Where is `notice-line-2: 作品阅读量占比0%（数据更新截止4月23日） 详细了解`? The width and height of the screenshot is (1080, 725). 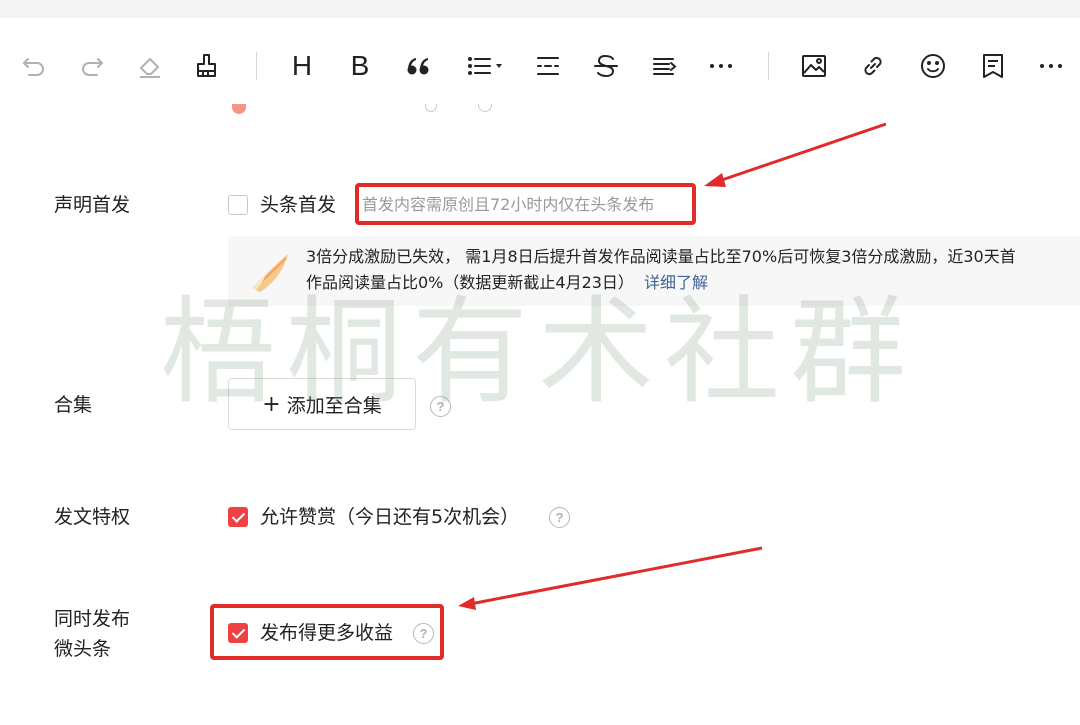
notice-line-2: 作品阅读量占比0%（数据更新截止4月23日） 详细了解 is located at coordinates (693, 283).